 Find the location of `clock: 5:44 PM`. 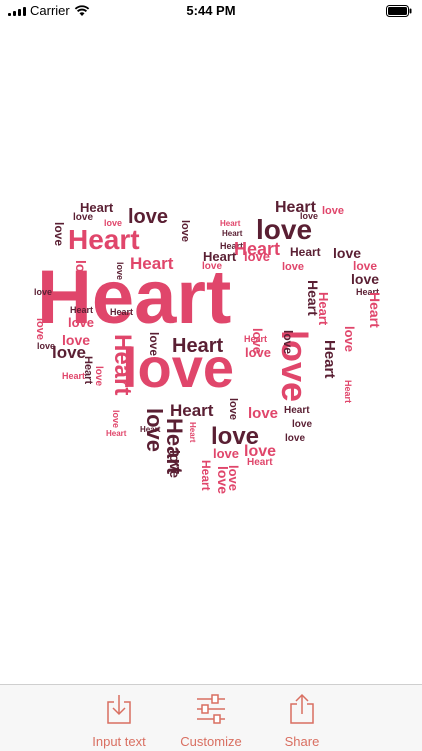

clock: 5:44 PM is located at coordinates (211, 10).